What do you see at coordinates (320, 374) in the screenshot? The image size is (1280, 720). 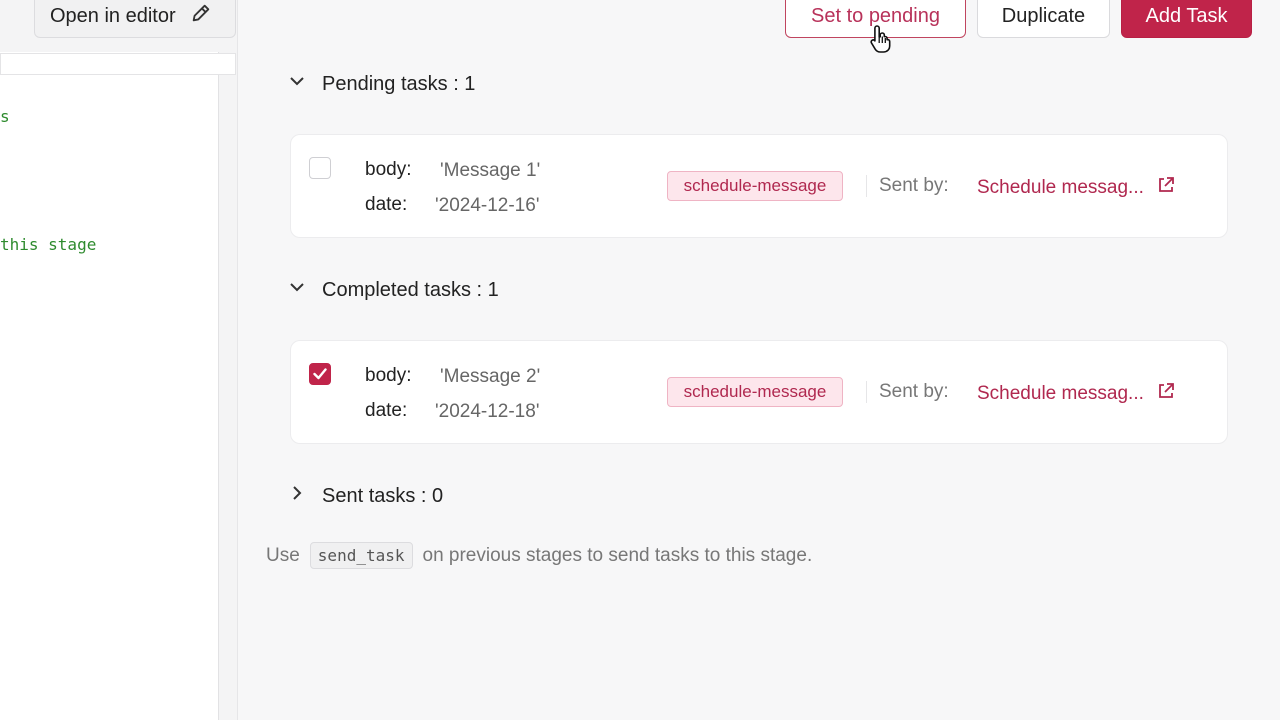 I see `task-checkbox-checked` at bounding box center [320, 374].